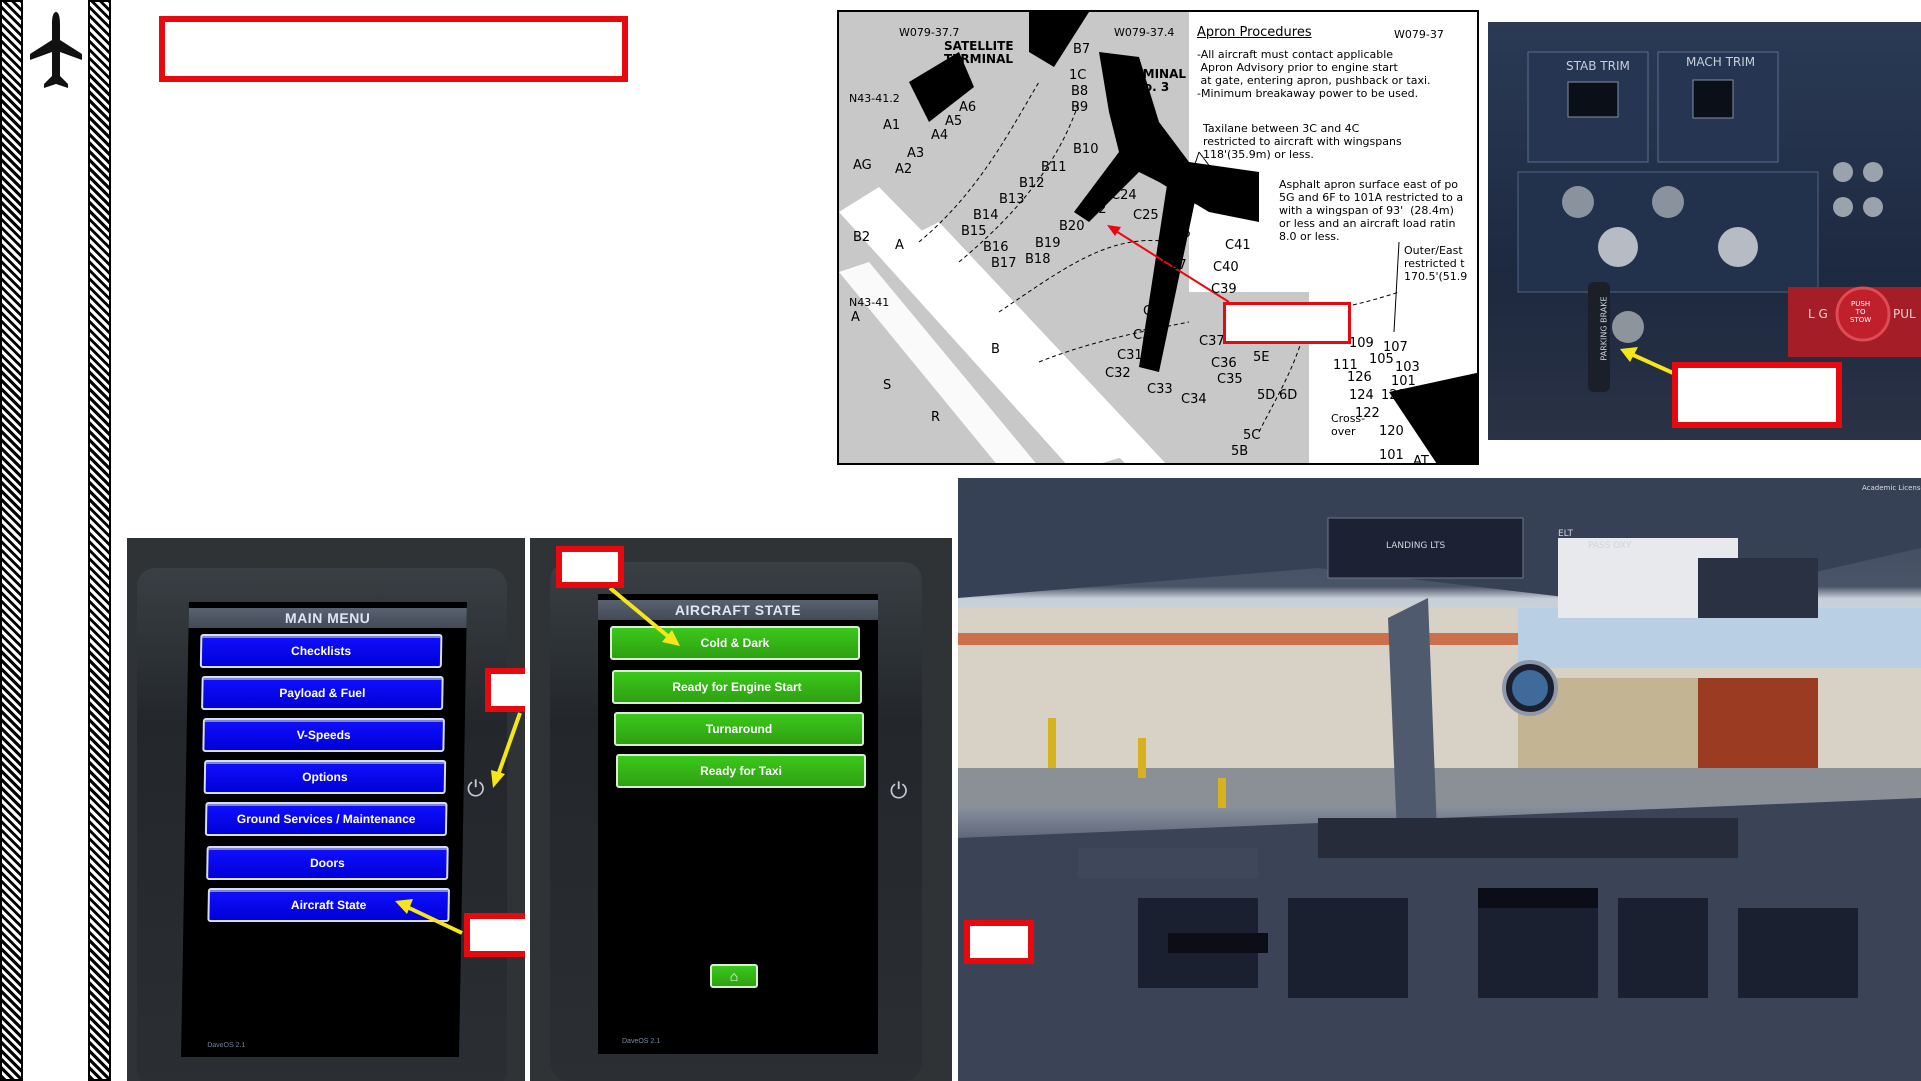 The width and height of the screenshot is (1921, 1081). I want to click on outer-east-text: Outer/East restricted t 170.5'(51.9, so click(1436, 263).